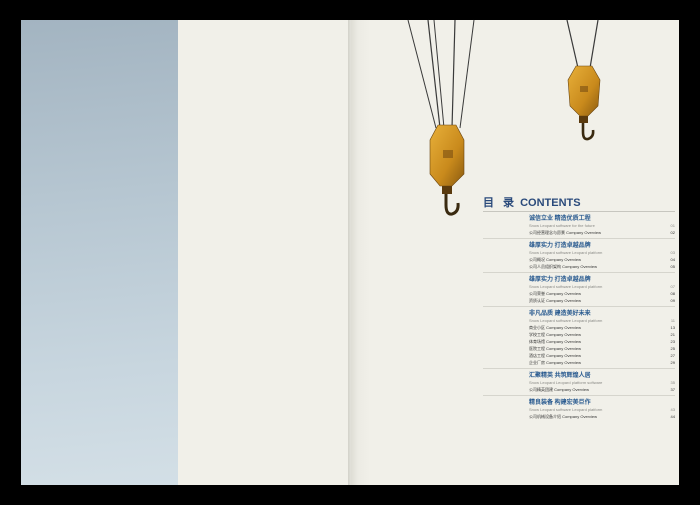 The height and width of the screenshot is (505, 700). What do you see at coordinates (672, 327) in the screenshot?
I see `toc-page-number: 13` at bounding box center [672, 327].